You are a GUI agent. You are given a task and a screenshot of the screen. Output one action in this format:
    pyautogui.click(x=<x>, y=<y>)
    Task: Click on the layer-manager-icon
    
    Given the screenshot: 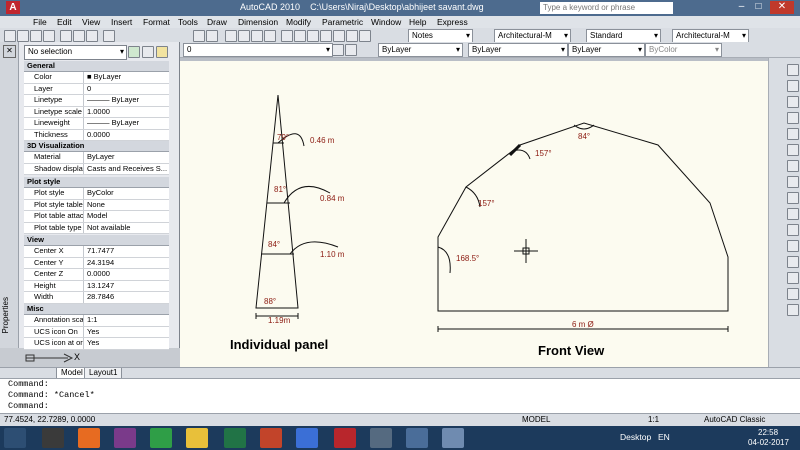 What is the action you would take?
    pyautogui.click(x=338, y=50)
    